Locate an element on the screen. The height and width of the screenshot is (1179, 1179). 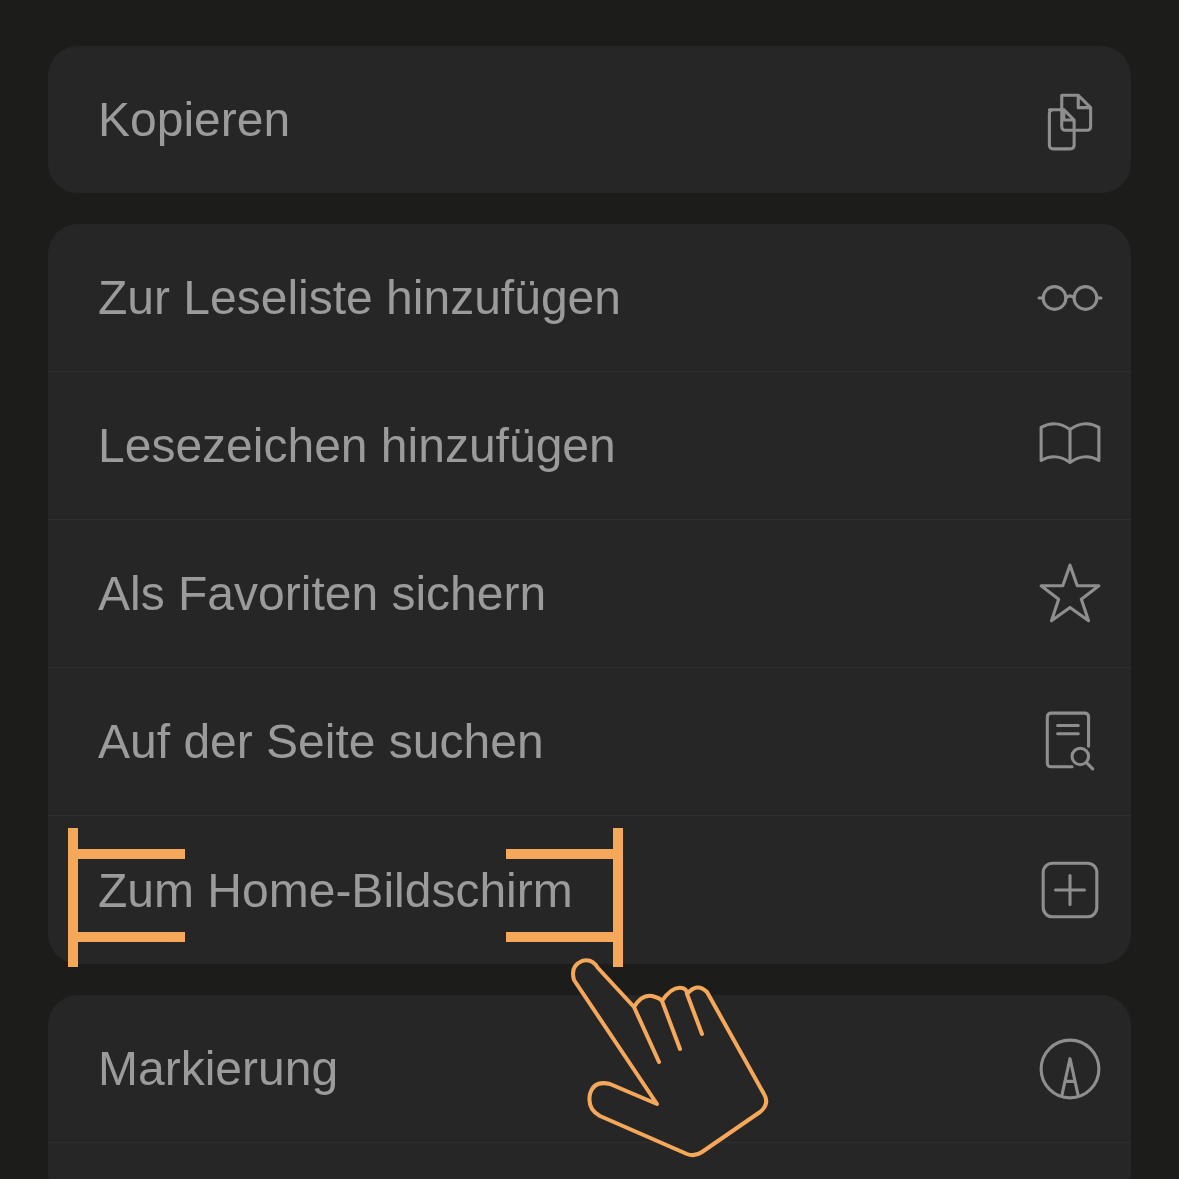
menu-item-label: Markierung is located at coordinates (218, 1068).